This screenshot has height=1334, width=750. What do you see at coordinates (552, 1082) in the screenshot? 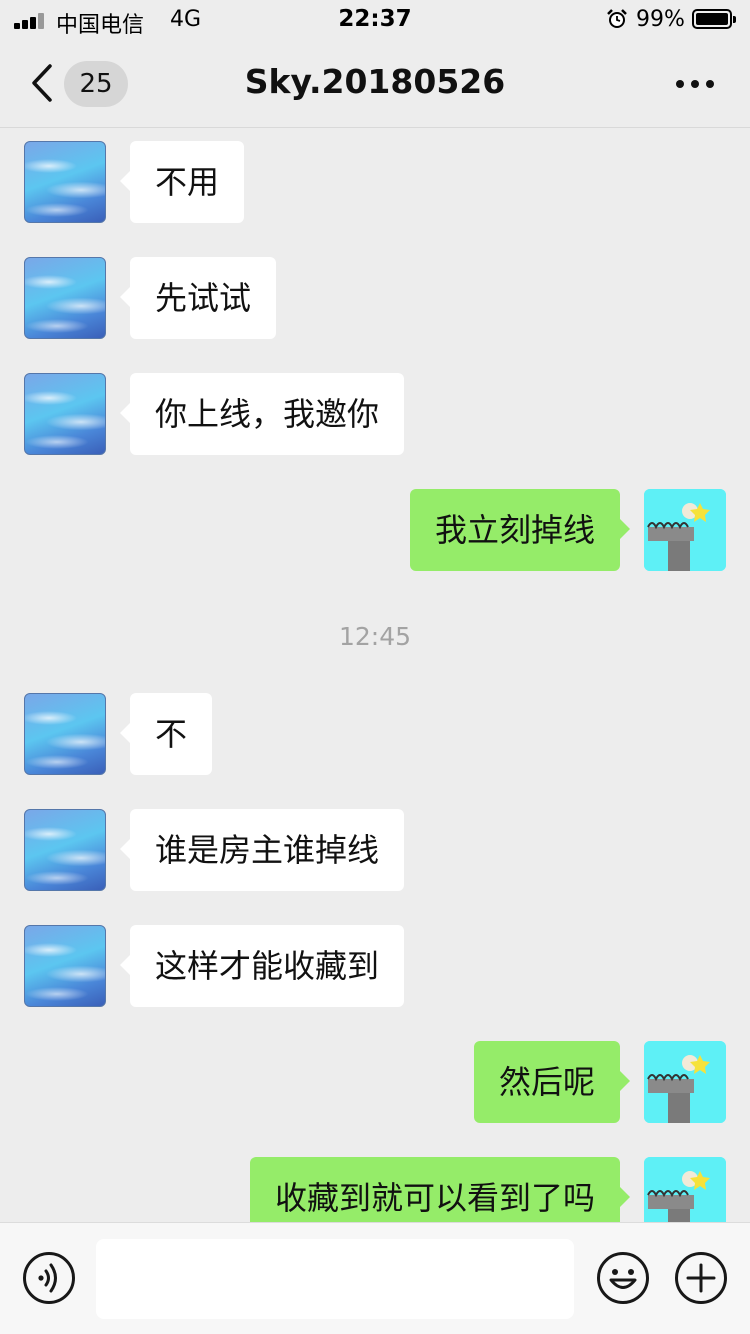
I see `outgoing-message-bubble: 然后呢` at bounding box center [552, 1082].